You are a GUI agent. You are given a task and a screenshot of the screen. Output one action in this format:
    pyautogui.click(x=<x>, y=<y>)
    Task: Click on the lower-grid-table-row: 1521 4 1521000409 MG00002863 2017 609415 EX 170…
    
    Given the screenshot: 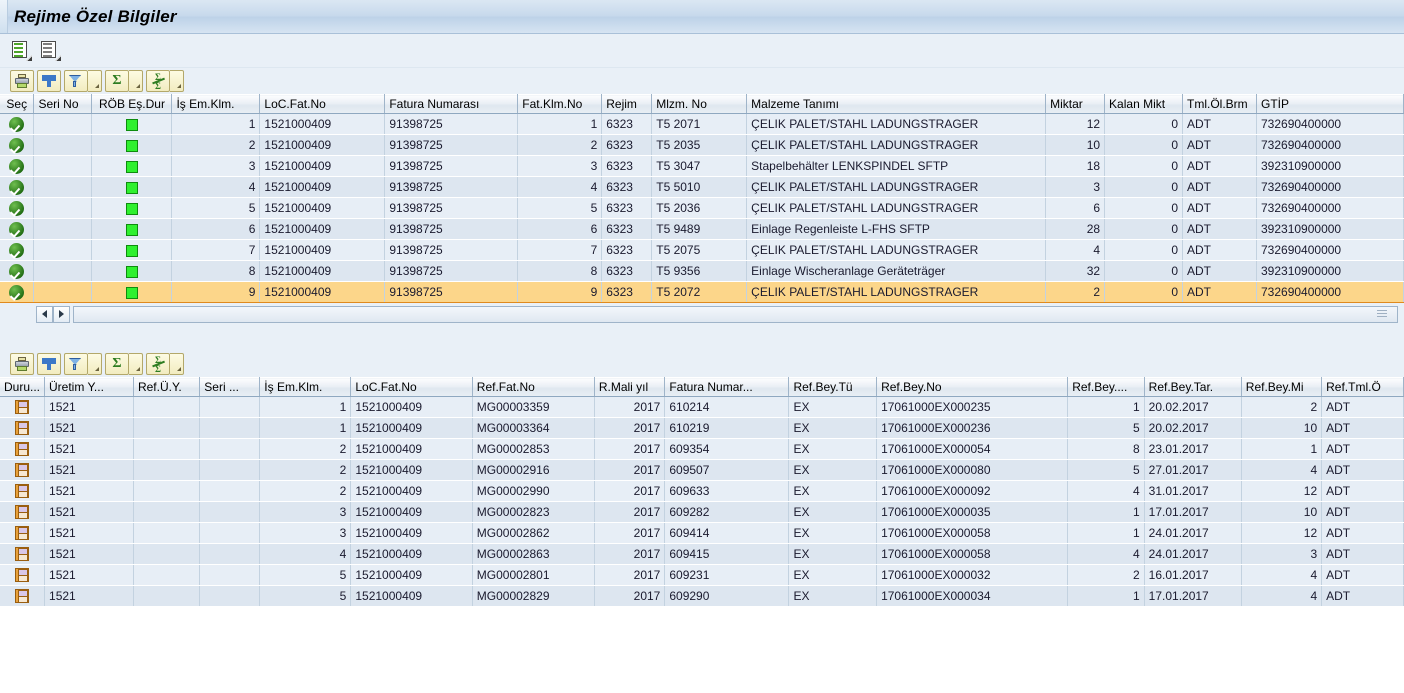 What is the action you would take?
    pyautogui.click(x=702, y=554)
    